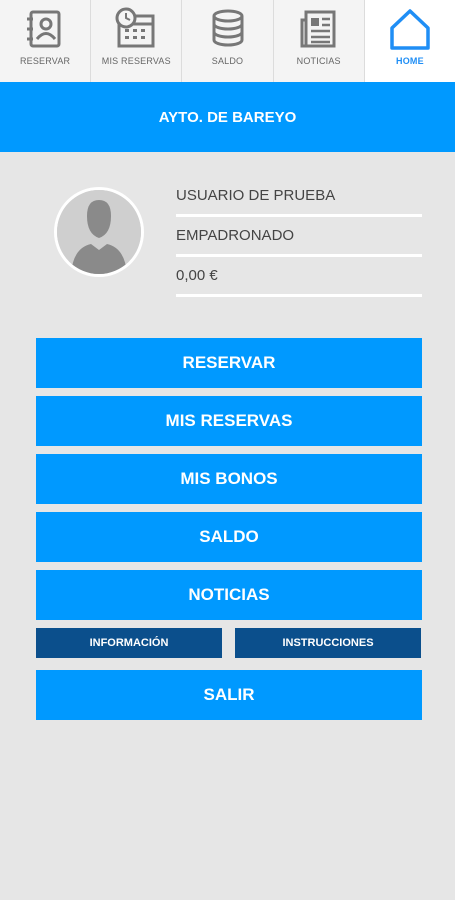  I want to click on user-silhouette-icon, so click(99, 232).